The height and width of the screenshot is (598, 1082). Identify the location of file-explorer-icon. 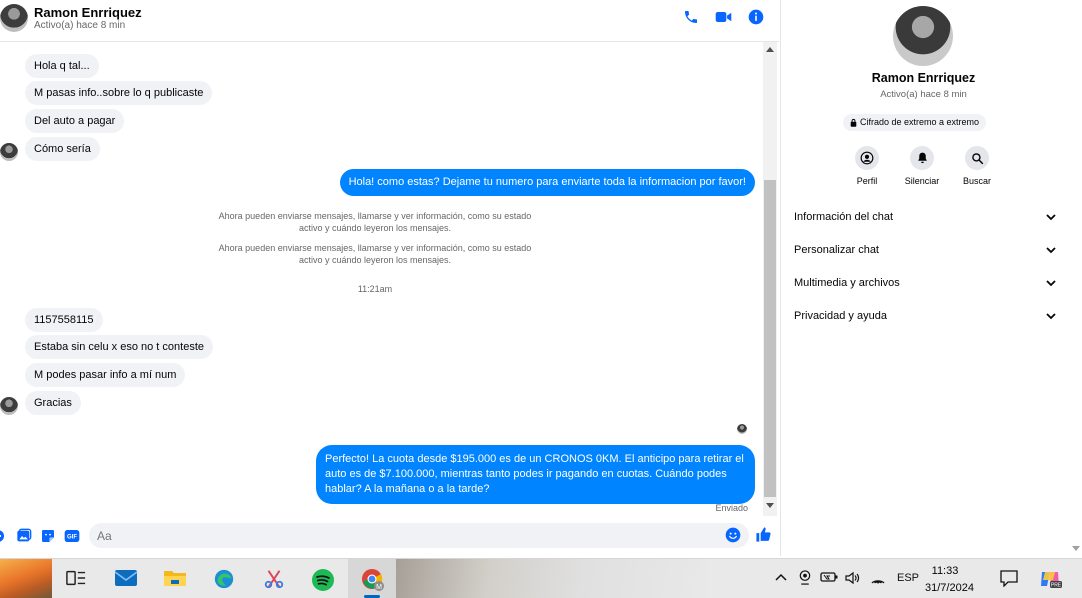
(175, 579).